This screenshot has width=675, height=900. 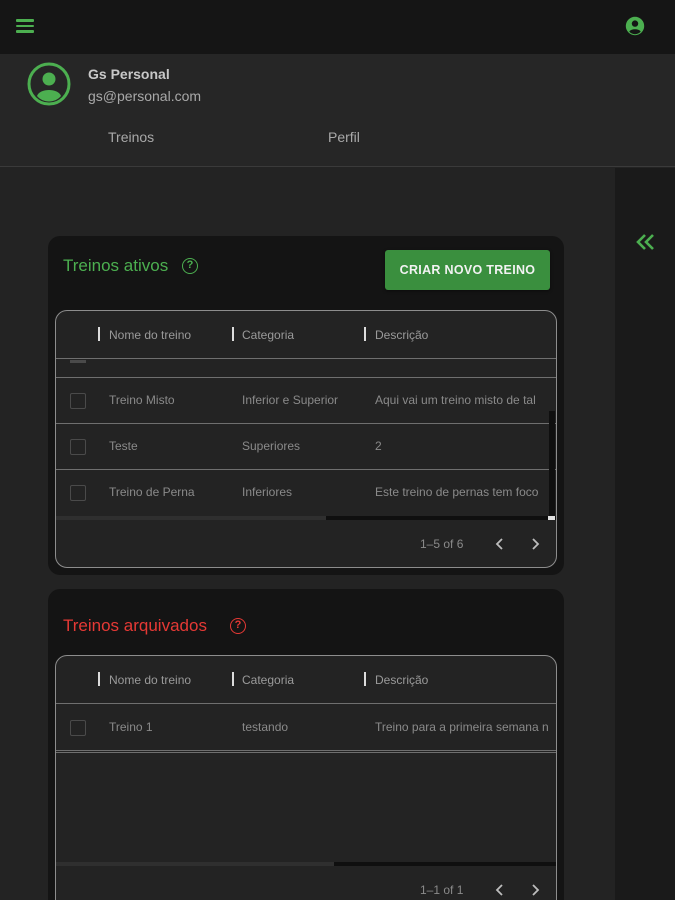 I want to click on cell-description: 2, so click(x=378, y=446).